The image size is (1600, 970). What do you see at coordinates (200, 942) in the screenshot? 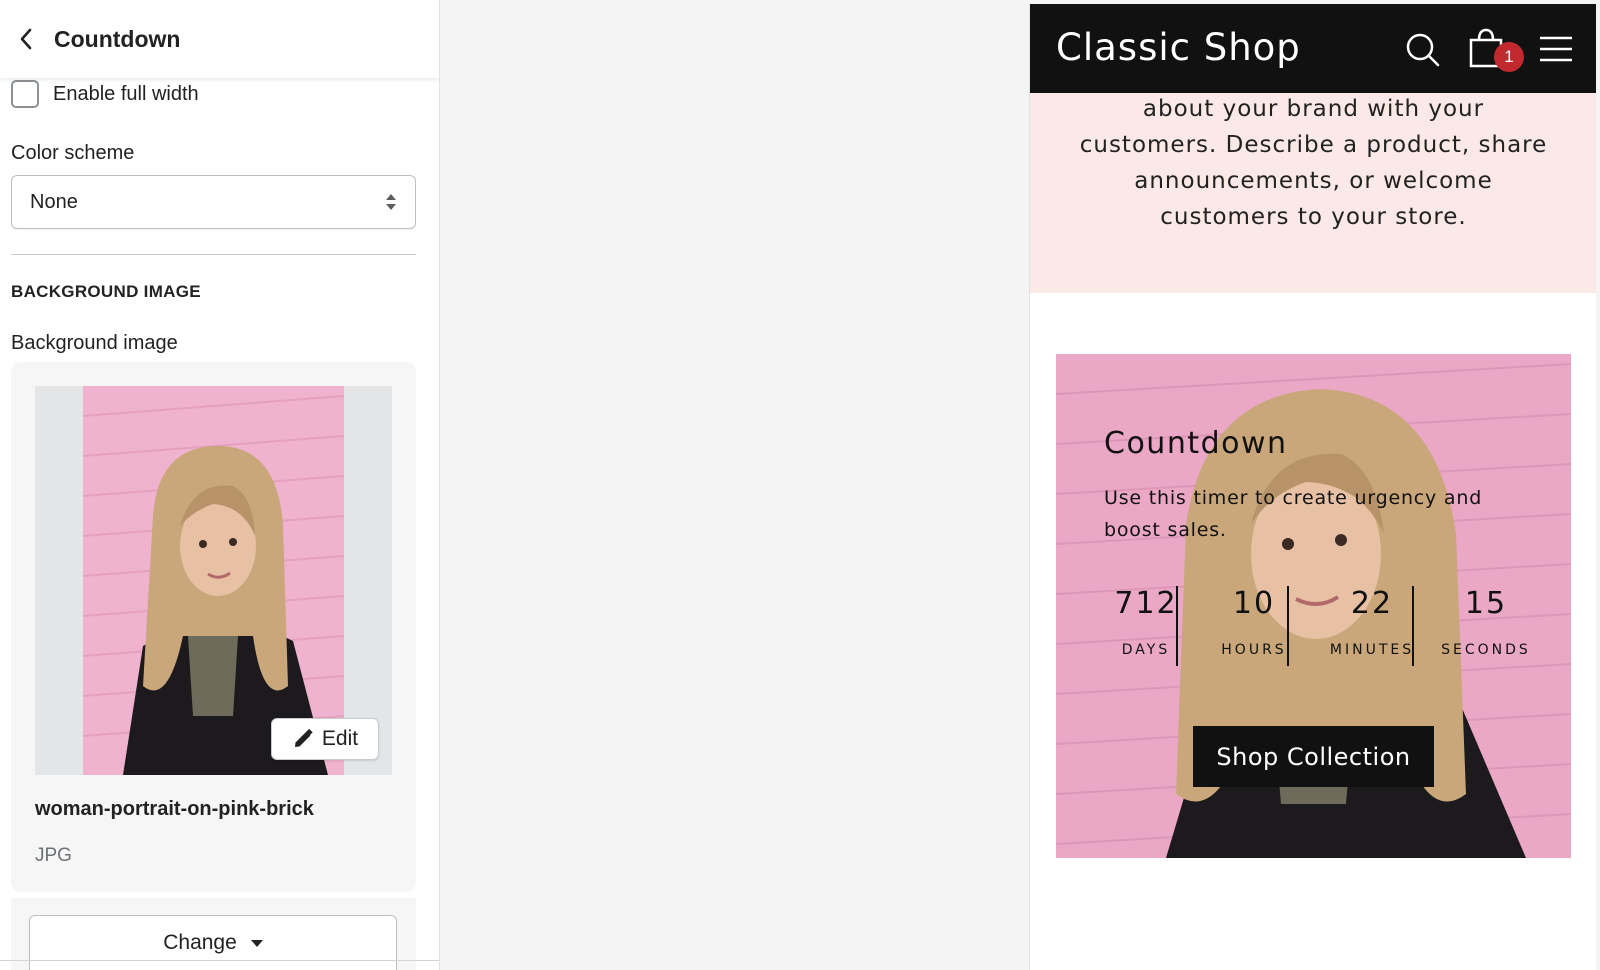
I see `change-label: Change` at bounding box center [200, 942].